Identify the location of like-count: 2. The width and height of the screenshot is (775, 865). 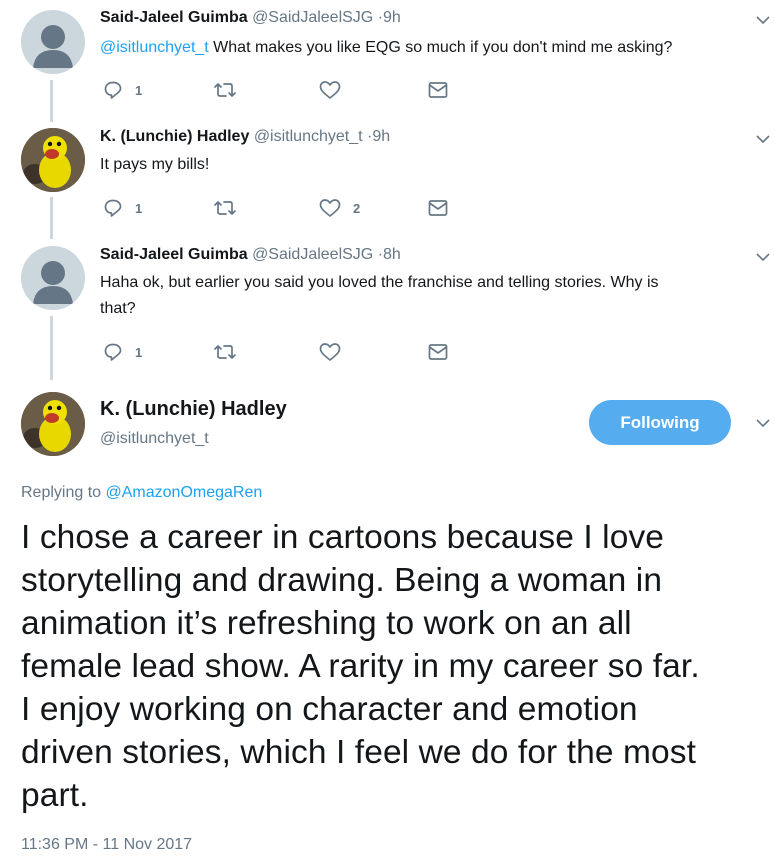
(357, 208).